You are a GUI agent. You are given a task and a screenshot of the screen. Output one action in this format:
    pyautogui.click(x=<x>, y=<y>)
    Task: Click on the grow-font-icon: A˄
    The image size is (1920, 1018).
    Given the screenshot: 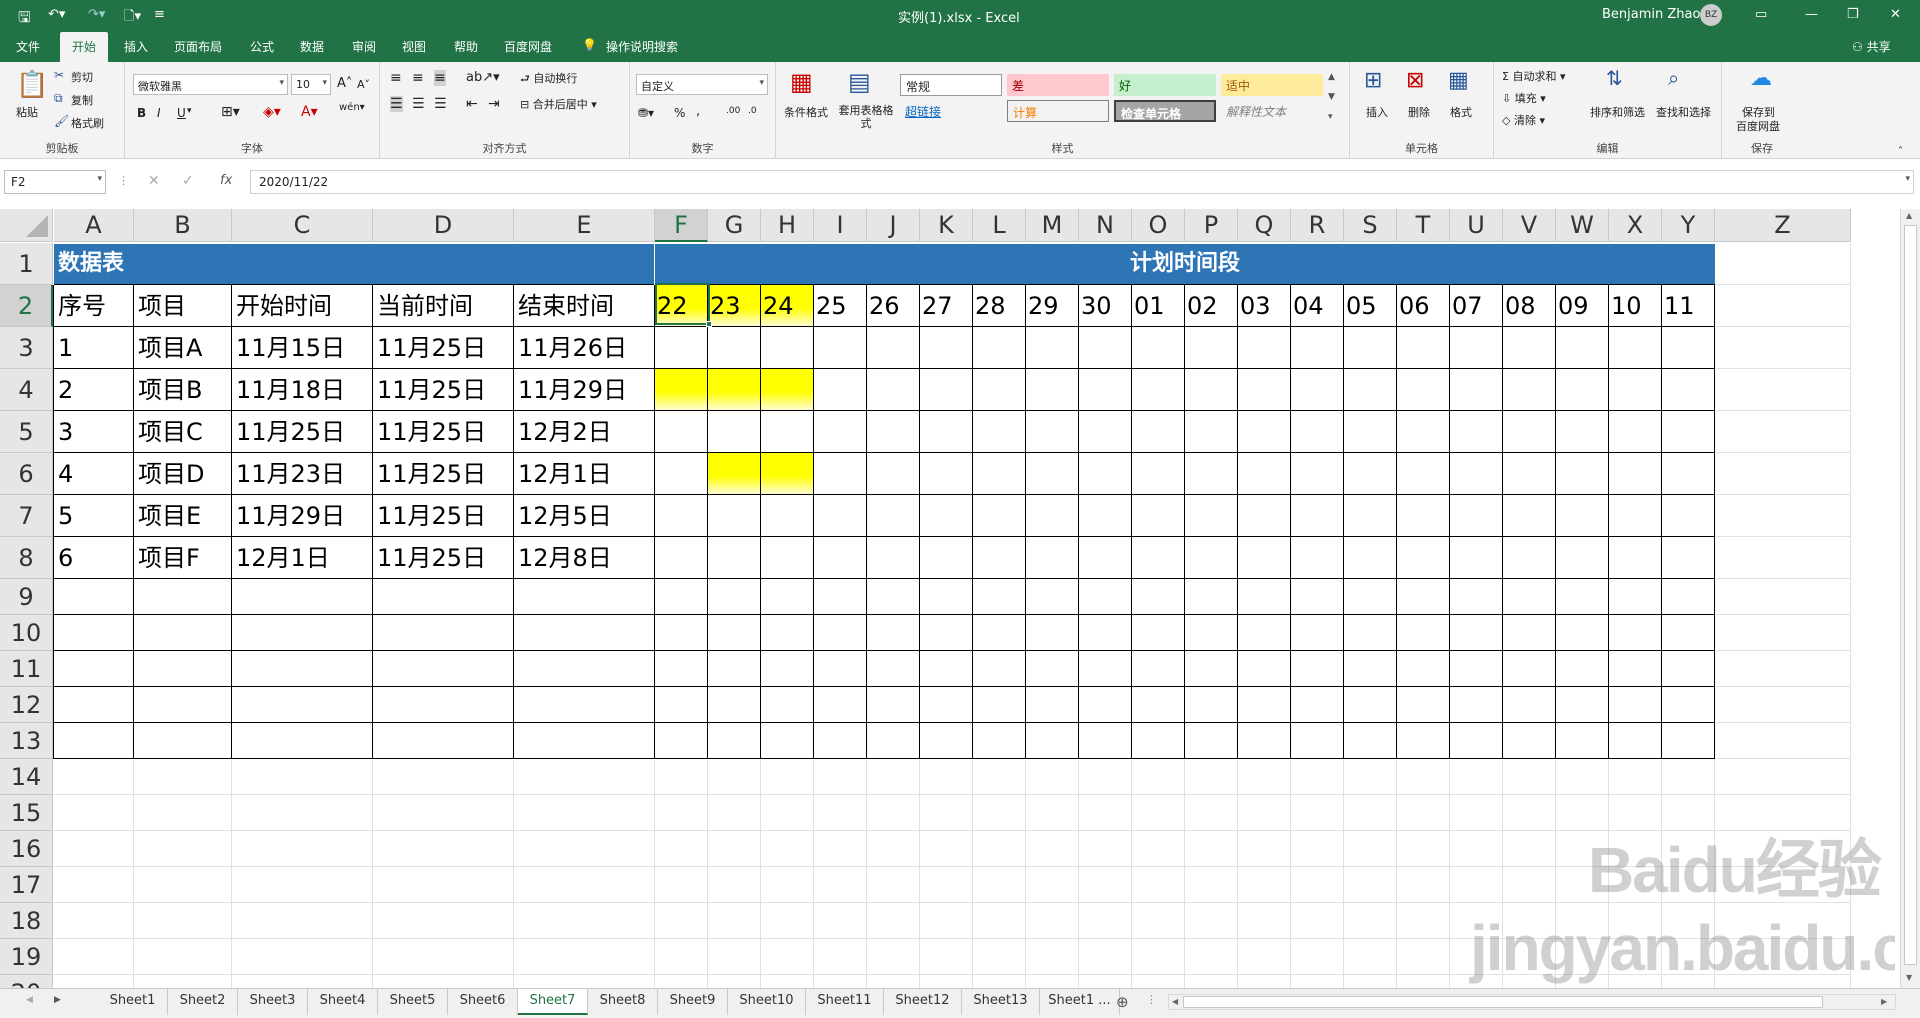 What is the action you would take?
    pyautogui.click(x=344, y=83)
    